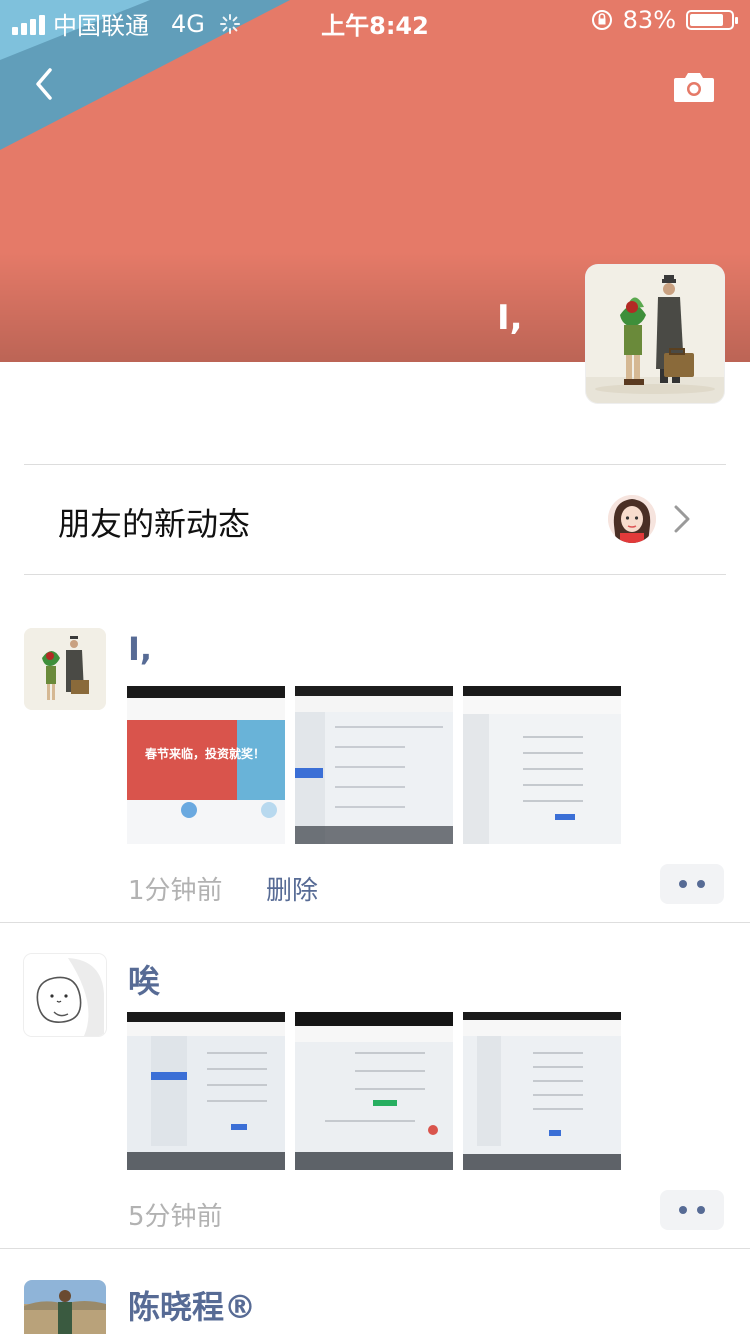 The height and width of the screenshot is (1334, 750). Describe the element at coordinates (375, 20) in the screenshot. I see `status-bar: 中国联通 4G 上午8:42 83%` at that location.